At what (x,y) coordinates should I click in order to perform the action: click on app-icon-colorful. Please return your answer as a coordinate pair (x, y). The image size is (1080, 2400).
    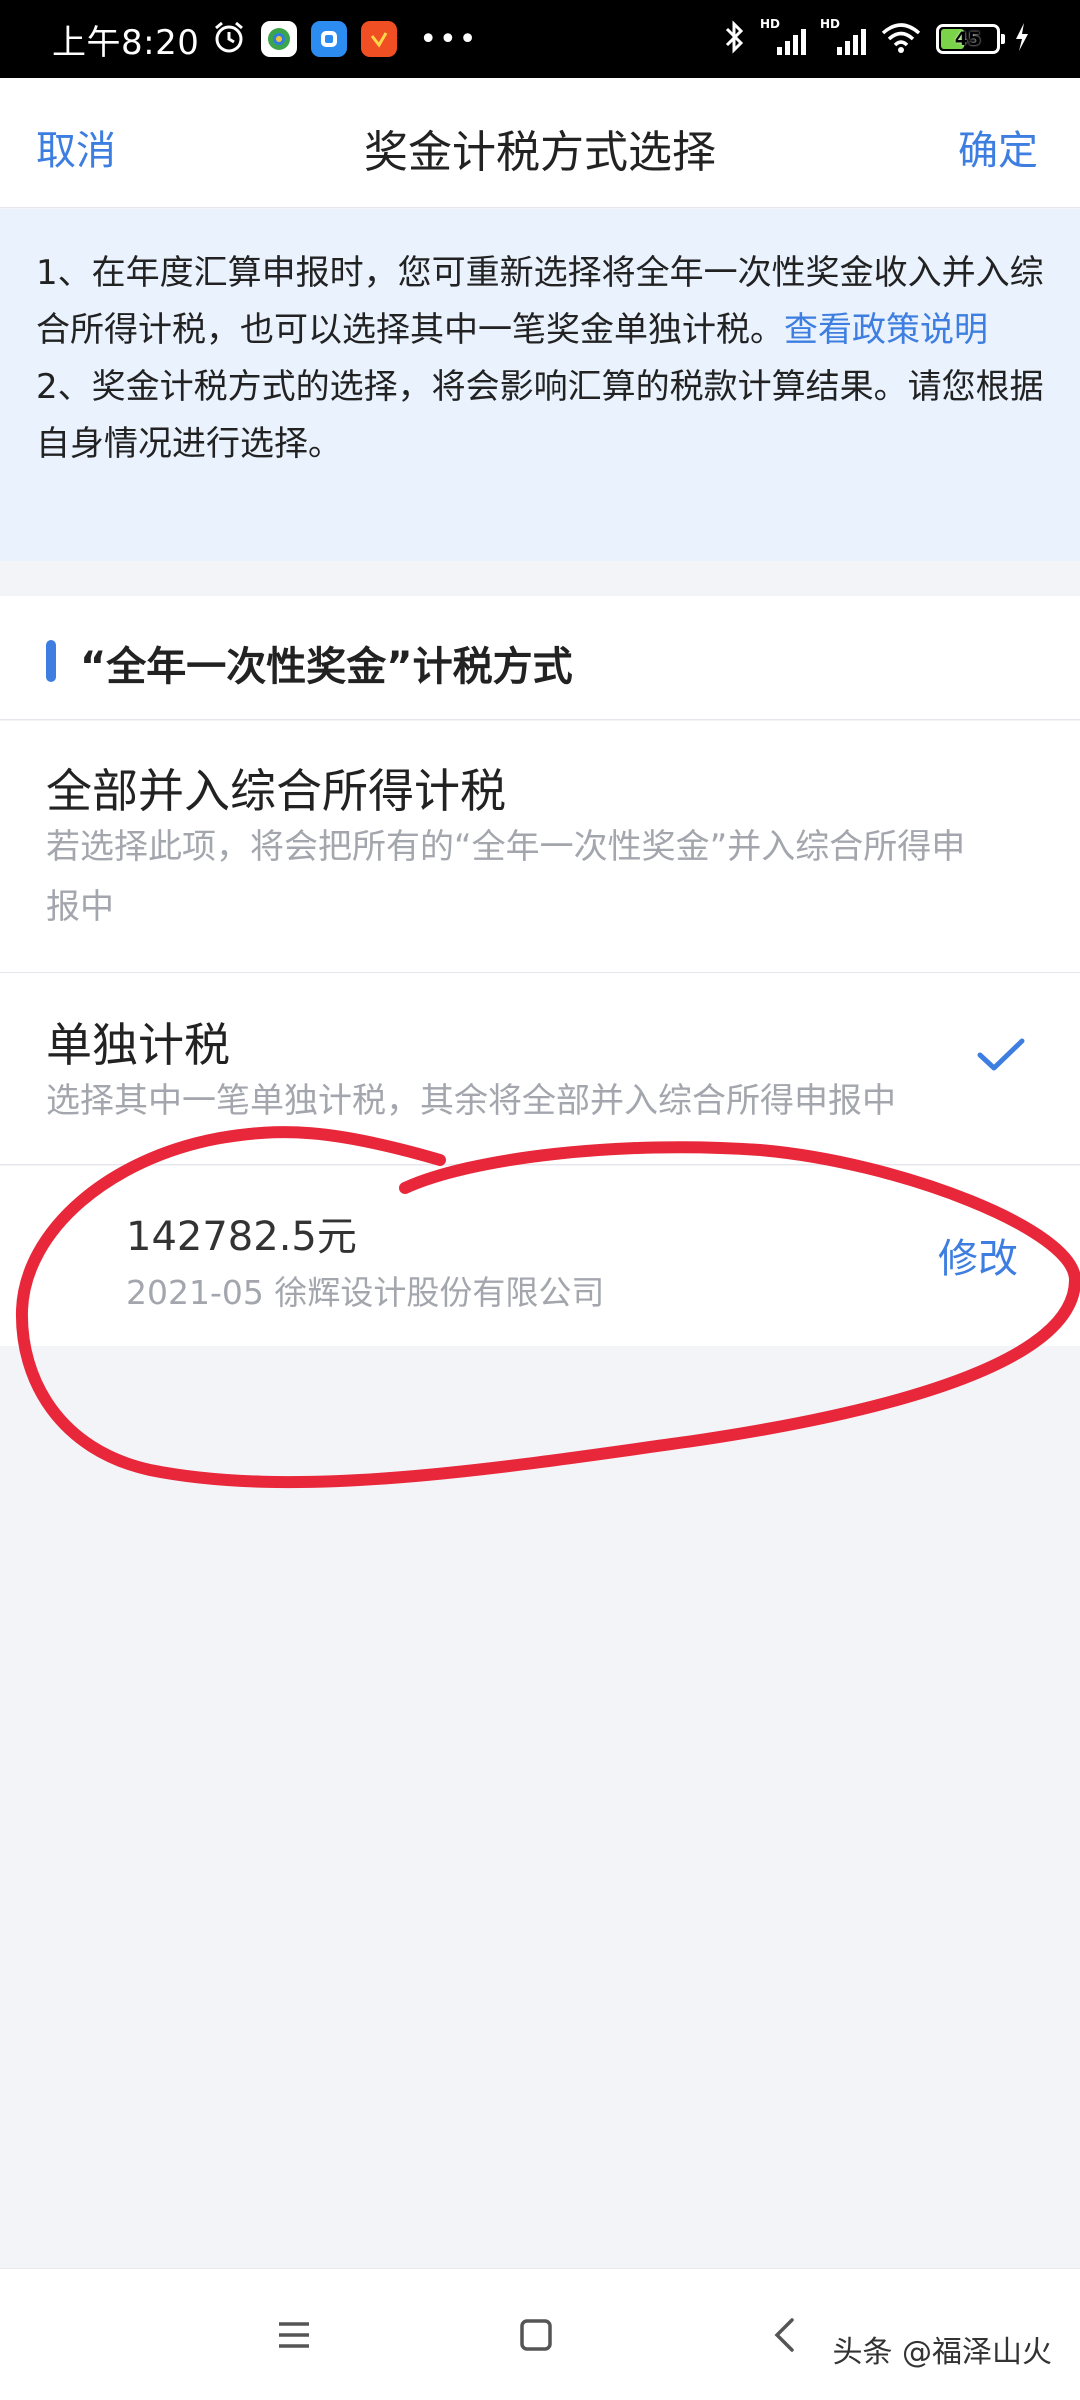
    Looking at the image, I should click on (279, 39).